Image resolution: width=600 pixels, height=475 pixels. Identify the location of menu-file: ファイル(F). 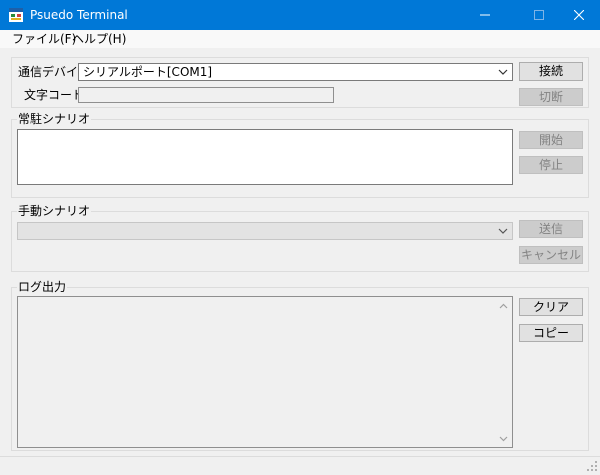
(44, 39).